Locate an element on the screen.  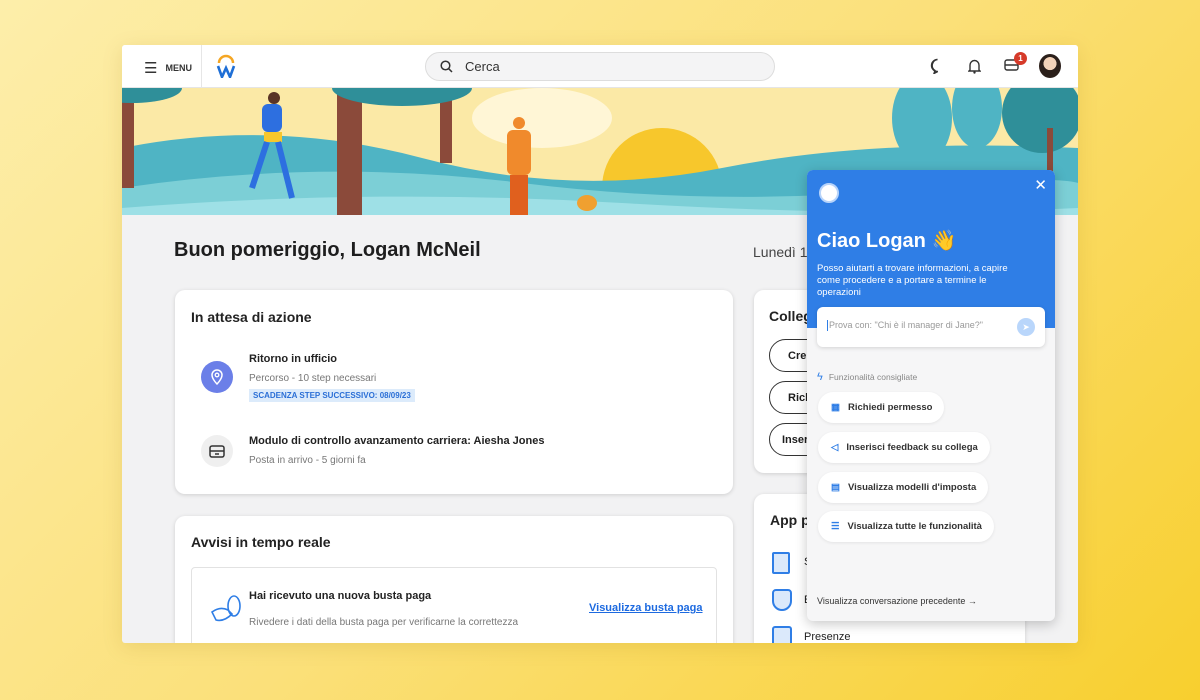
action-all-features: ☰ Visualizza tutte le funzionalità is located at coordinates (906, 526).